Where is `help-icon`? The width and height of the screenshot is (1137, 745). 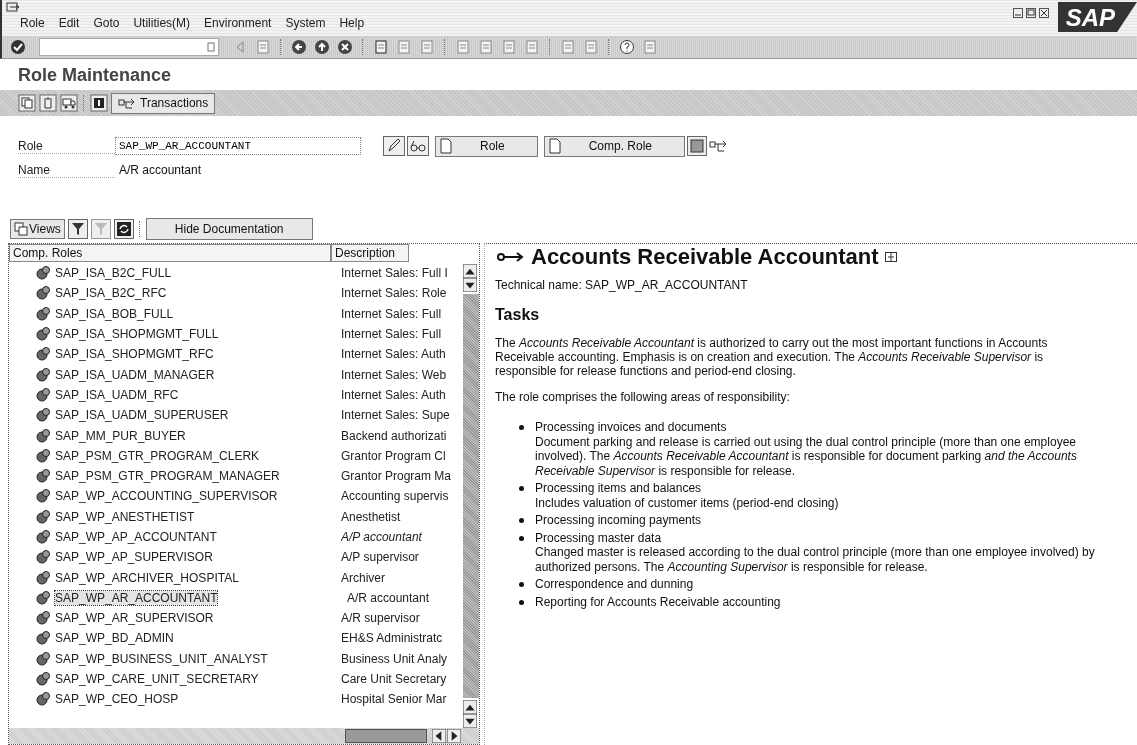
help-icon is located at coordinates (627, 47).